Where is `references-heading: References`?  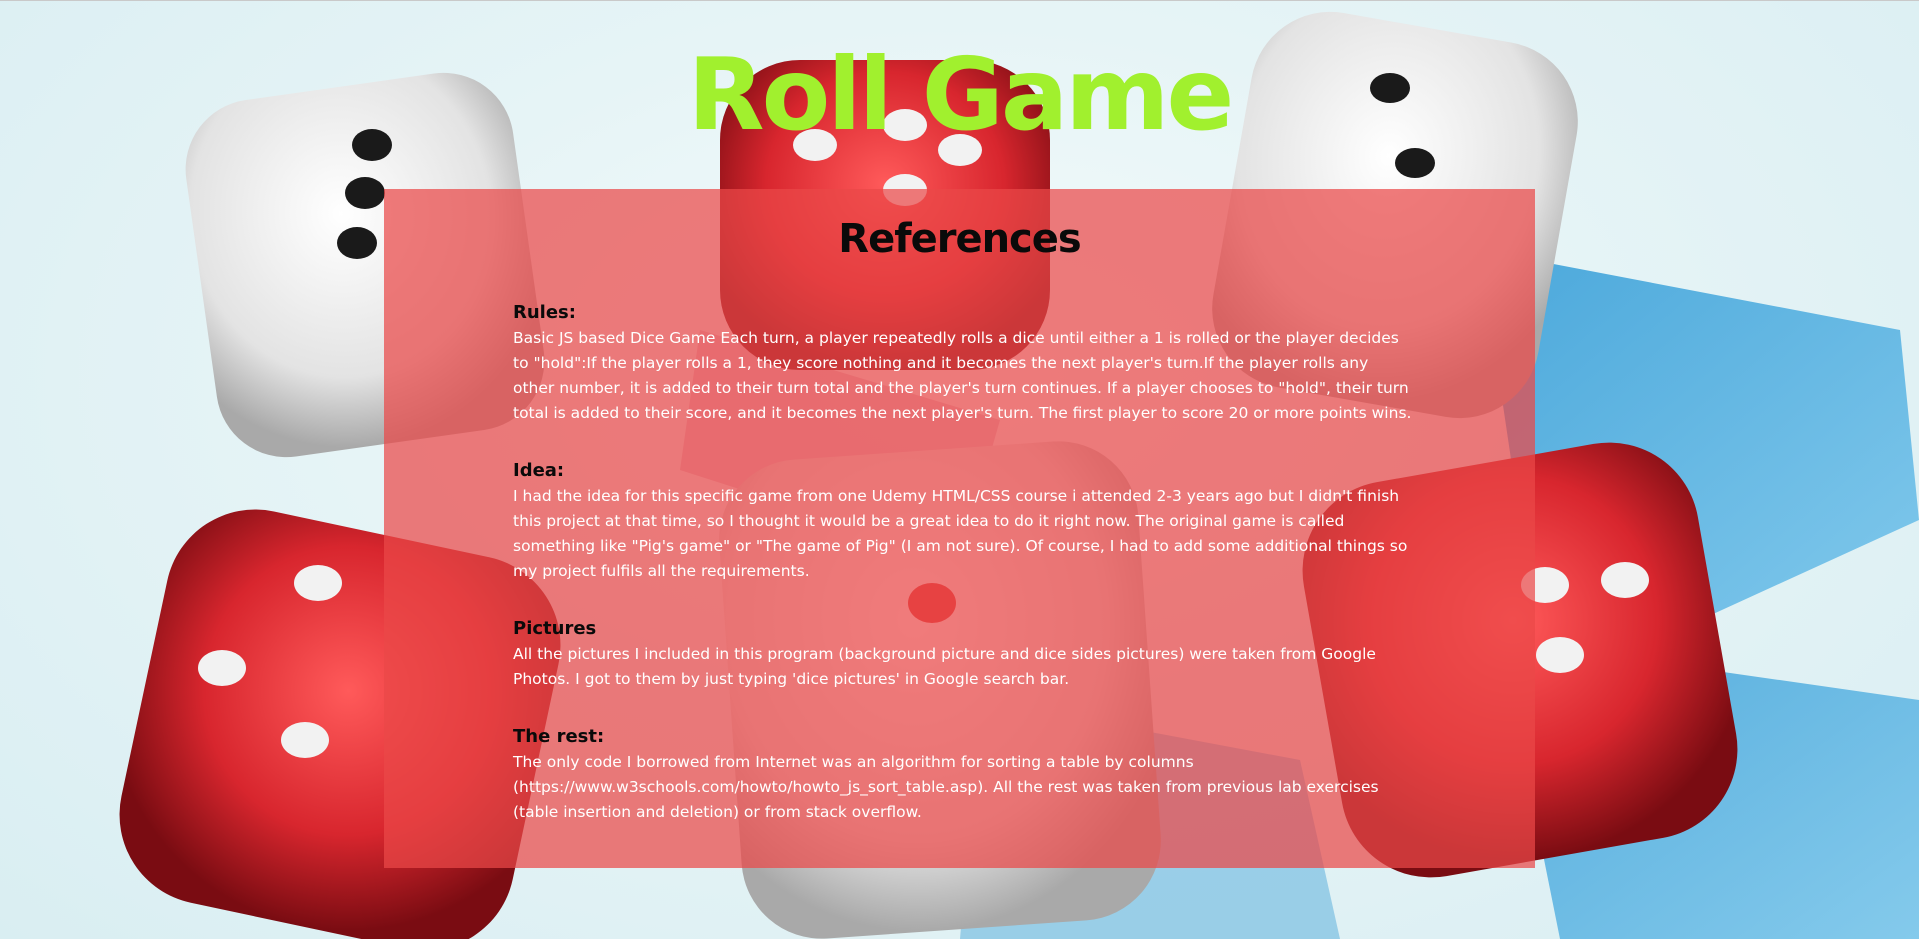
references-heading: References is located at coordinates (959, 239).